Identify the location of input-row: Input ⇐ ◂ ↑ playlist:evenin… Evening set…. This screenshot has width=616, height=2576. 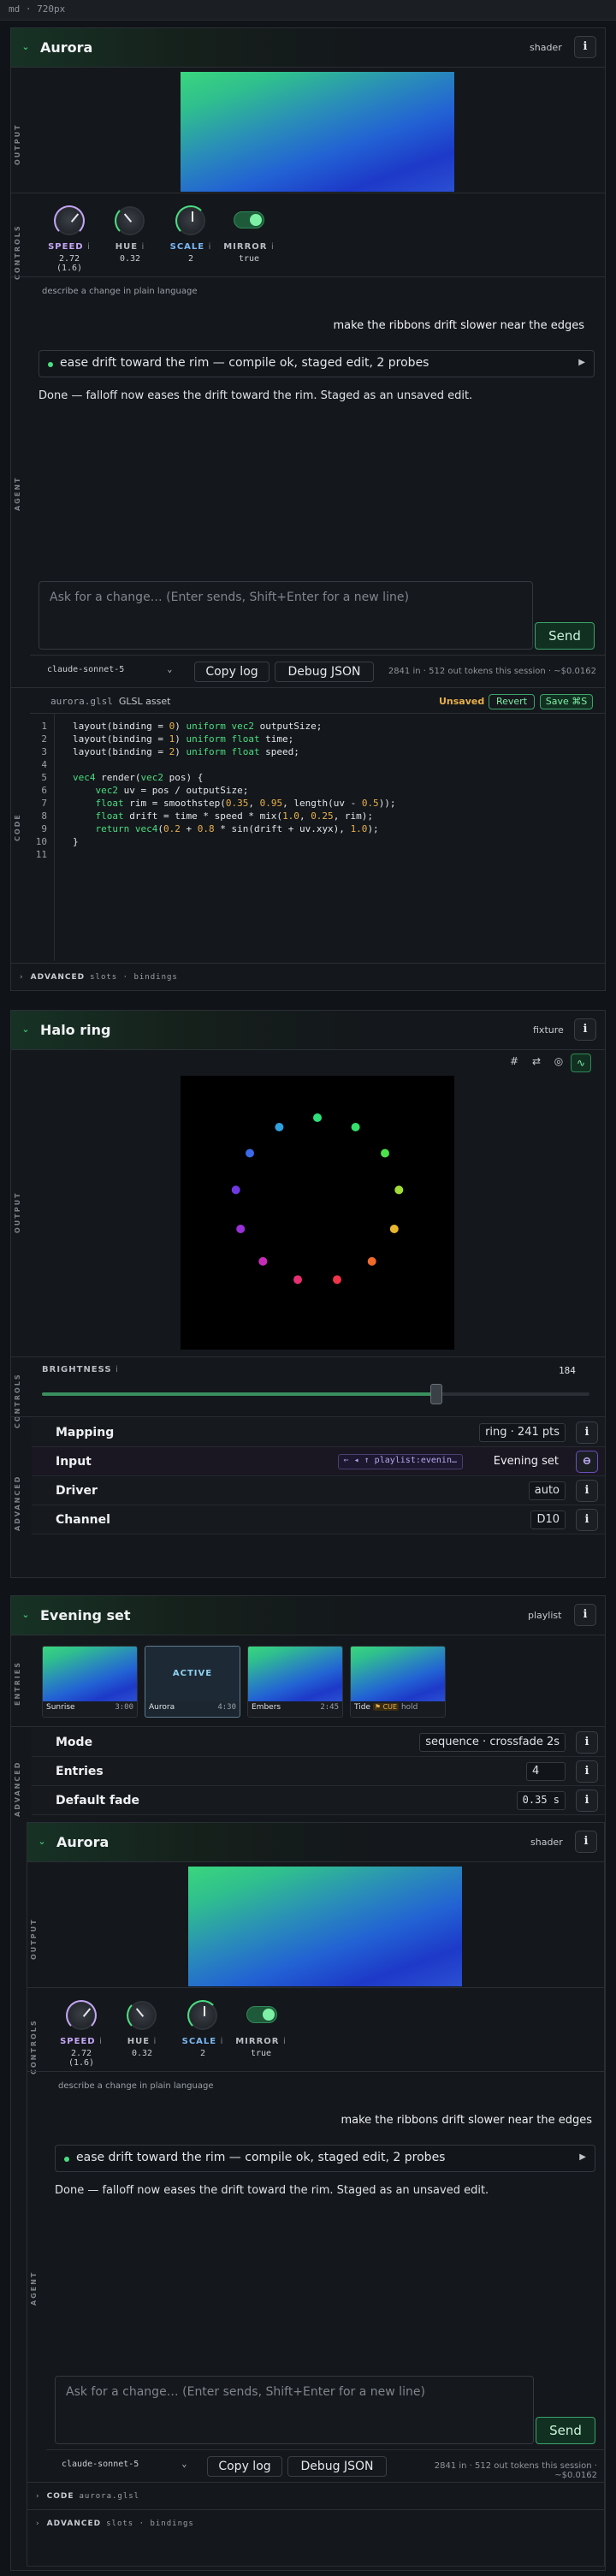
(318, 1461).